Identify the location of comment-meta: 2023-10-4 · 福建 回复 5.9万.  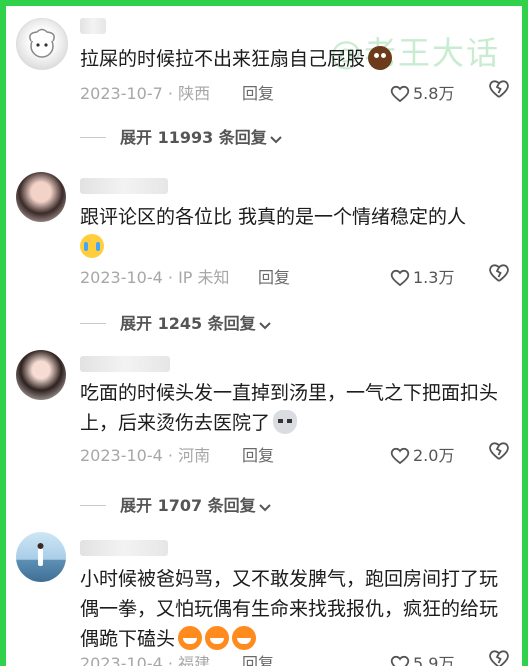
(295, 658).